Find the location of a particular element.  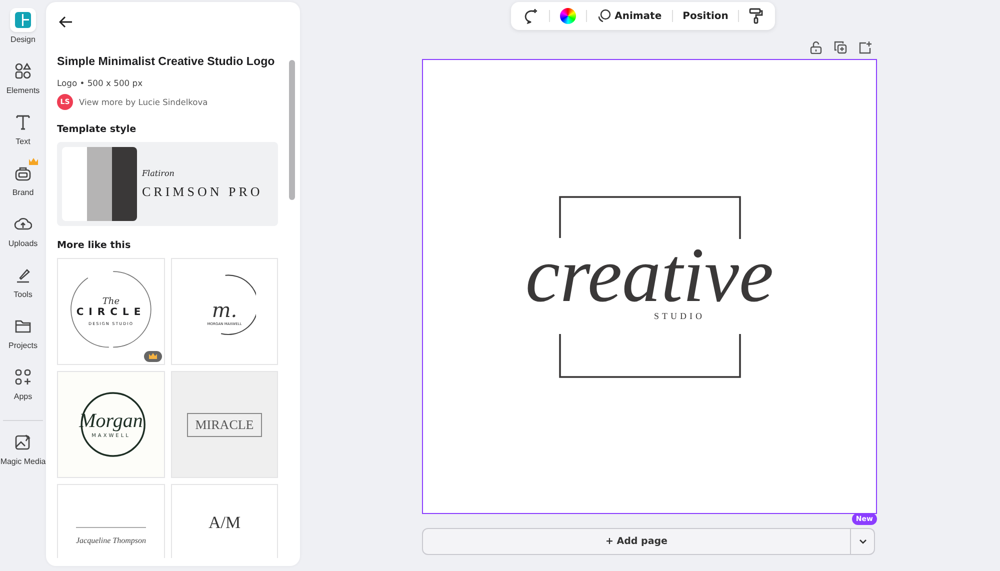

apps-icon is located at coordinates (23, 377).